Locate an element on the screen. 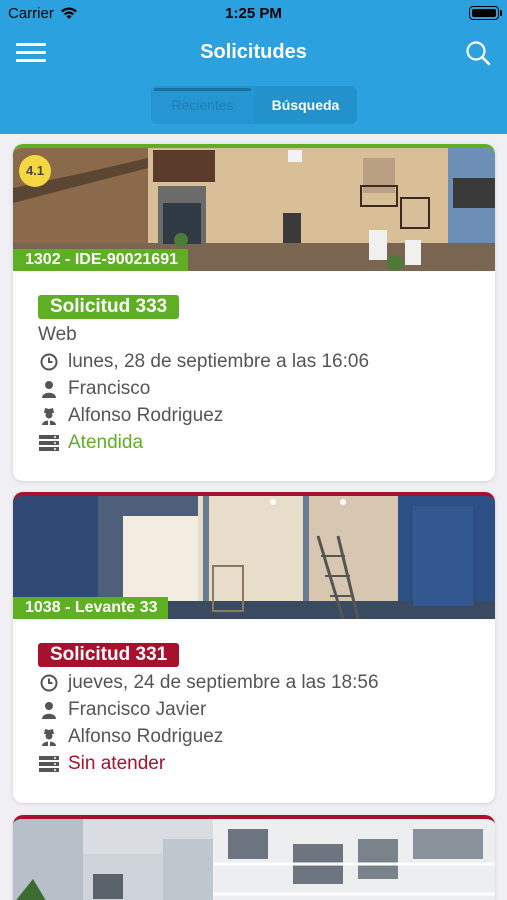 The height and width of the screenshot is (900, 507). request-date: lunes, 28 de septiembre a las 16:06 is located at coordinates (219, 361).